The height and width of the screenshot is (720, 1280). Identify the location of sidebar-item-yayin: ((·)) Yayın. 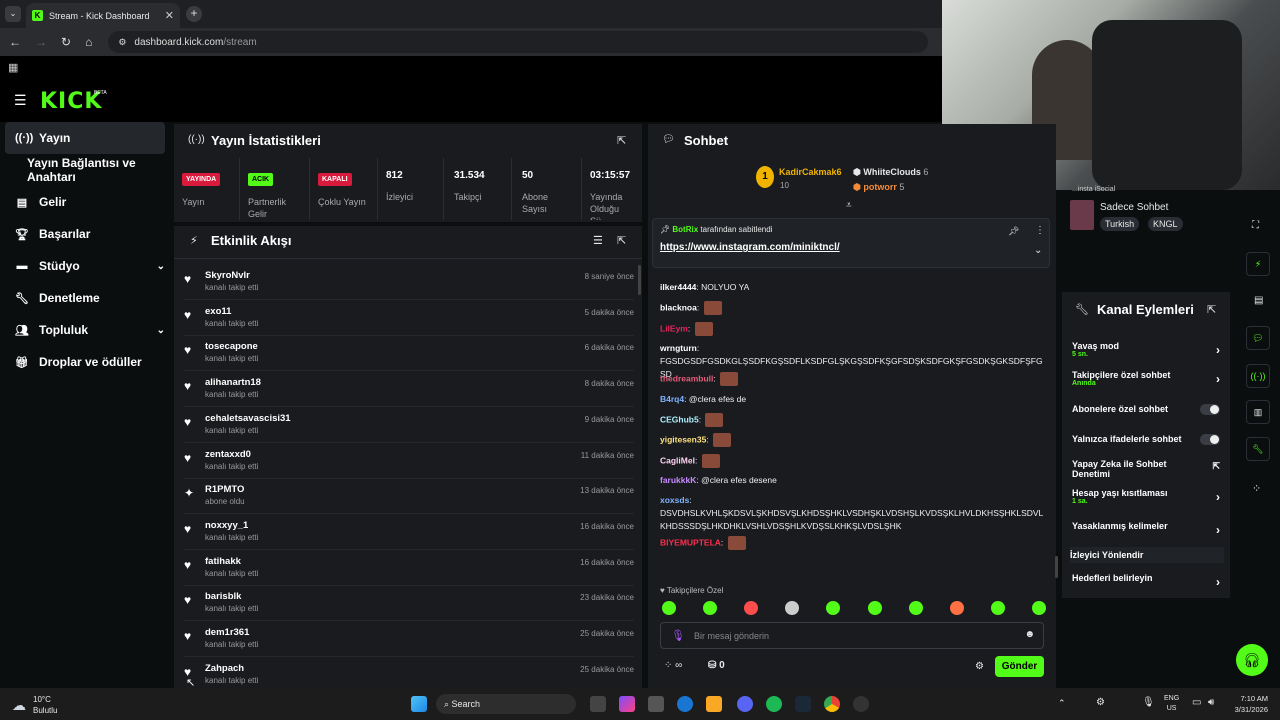
(85, 138).